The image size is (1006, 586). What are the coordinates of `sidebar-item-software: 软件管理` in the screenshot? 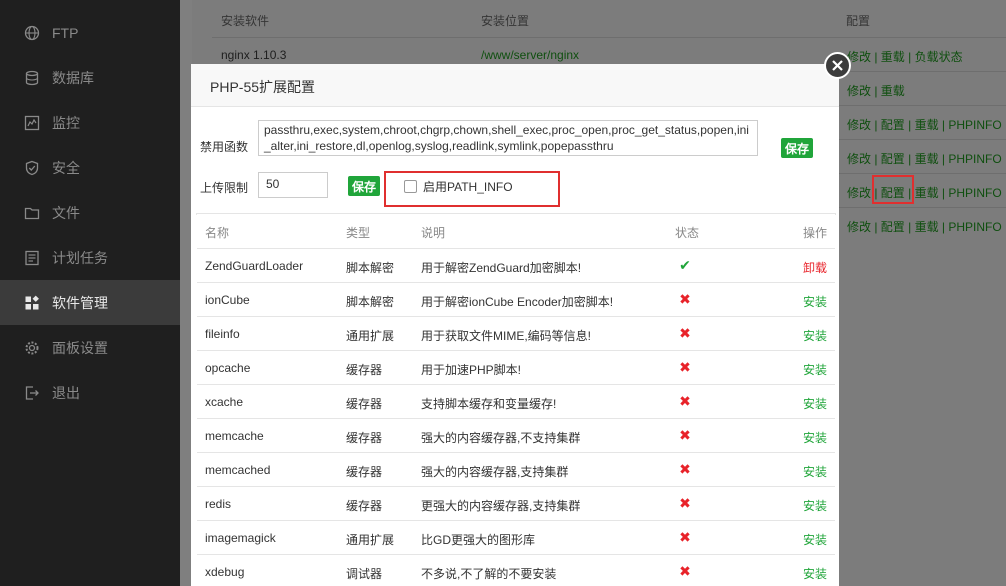 It's located at (90, 302).